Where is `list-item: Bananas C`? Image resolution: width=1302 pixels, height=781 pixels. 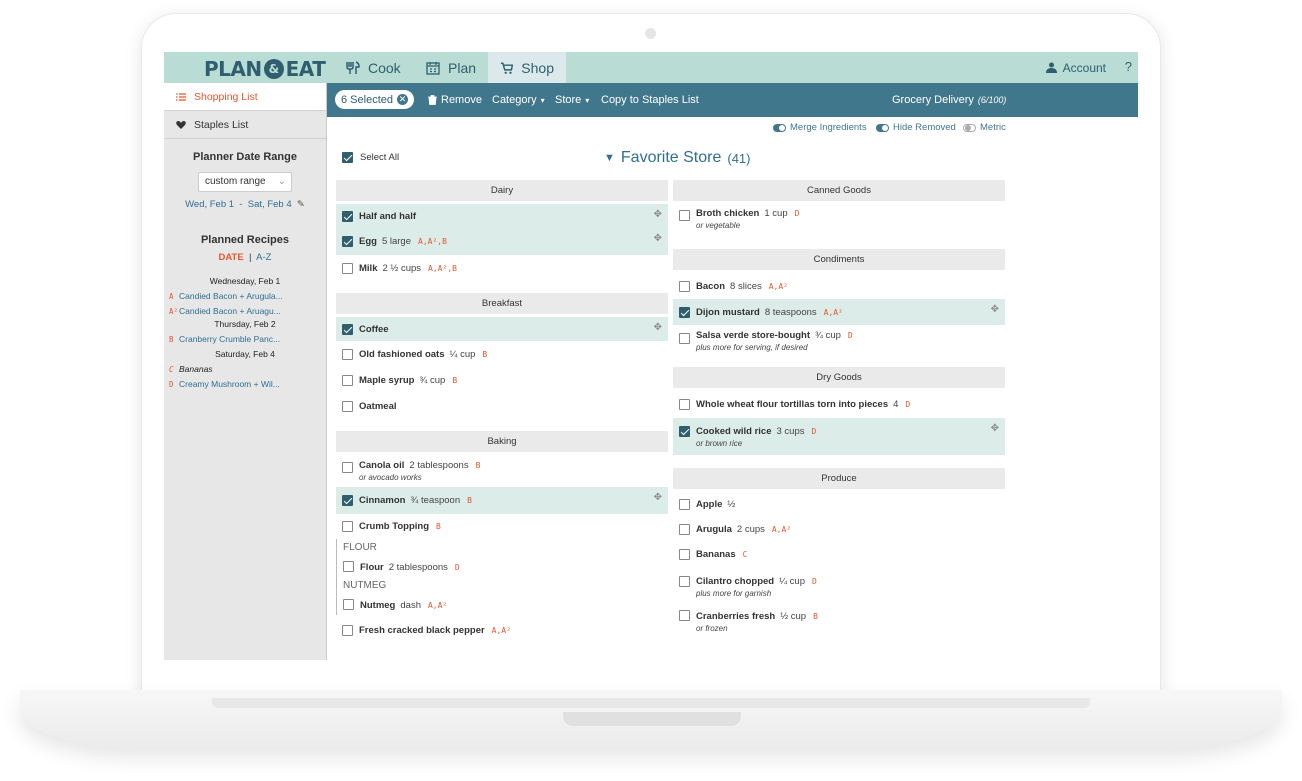 list-item: Bananas C is located at coordinates (839, 554).